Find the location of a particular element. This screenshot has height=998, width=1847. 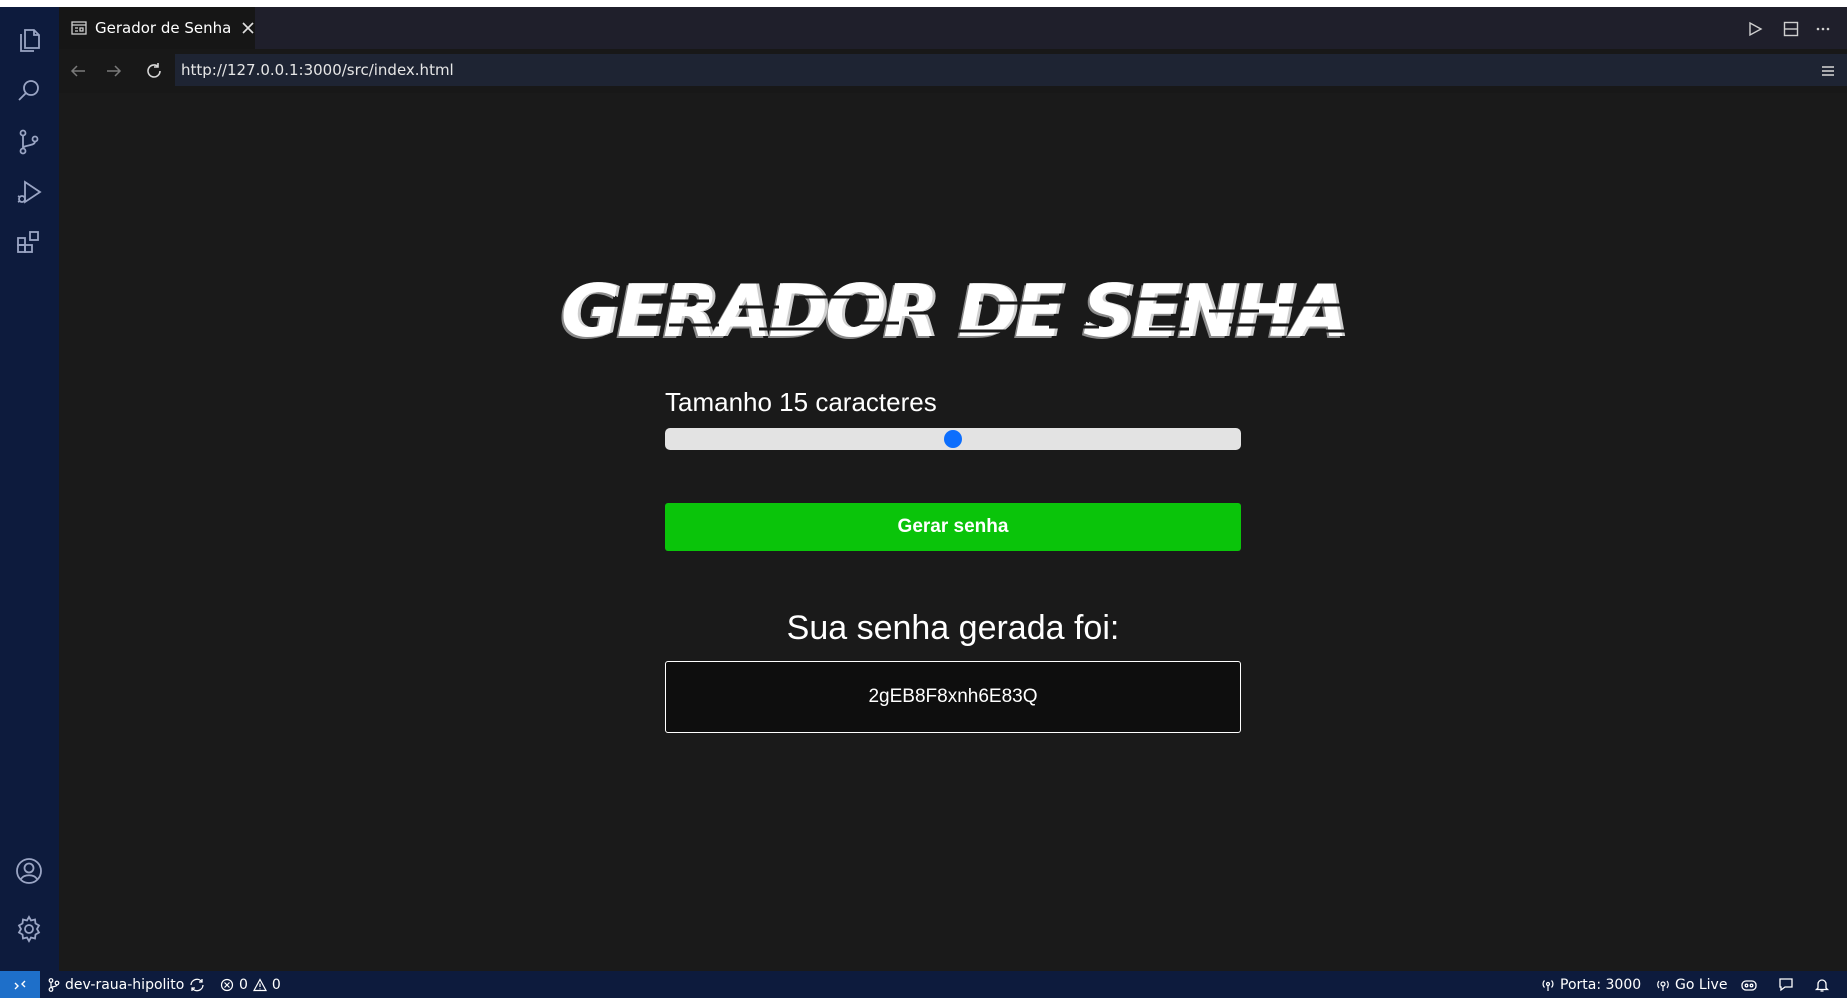

branch-name: dev-raua-hipolito is located at coordinates (125, 984).